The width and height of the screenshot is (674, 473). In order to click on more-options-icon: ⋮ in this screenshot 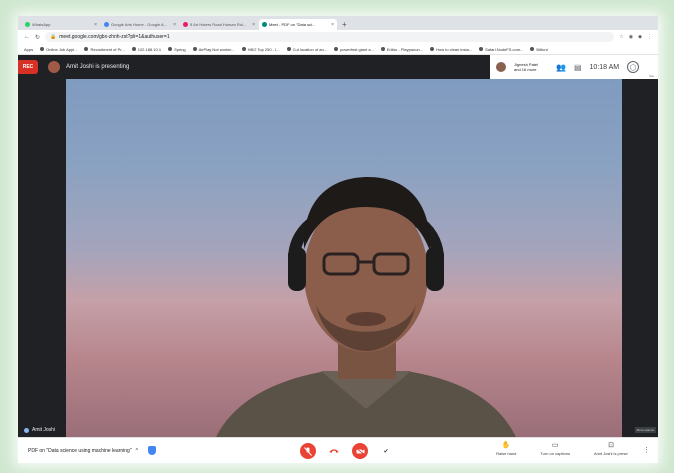, I will do `click(646, 450)`.